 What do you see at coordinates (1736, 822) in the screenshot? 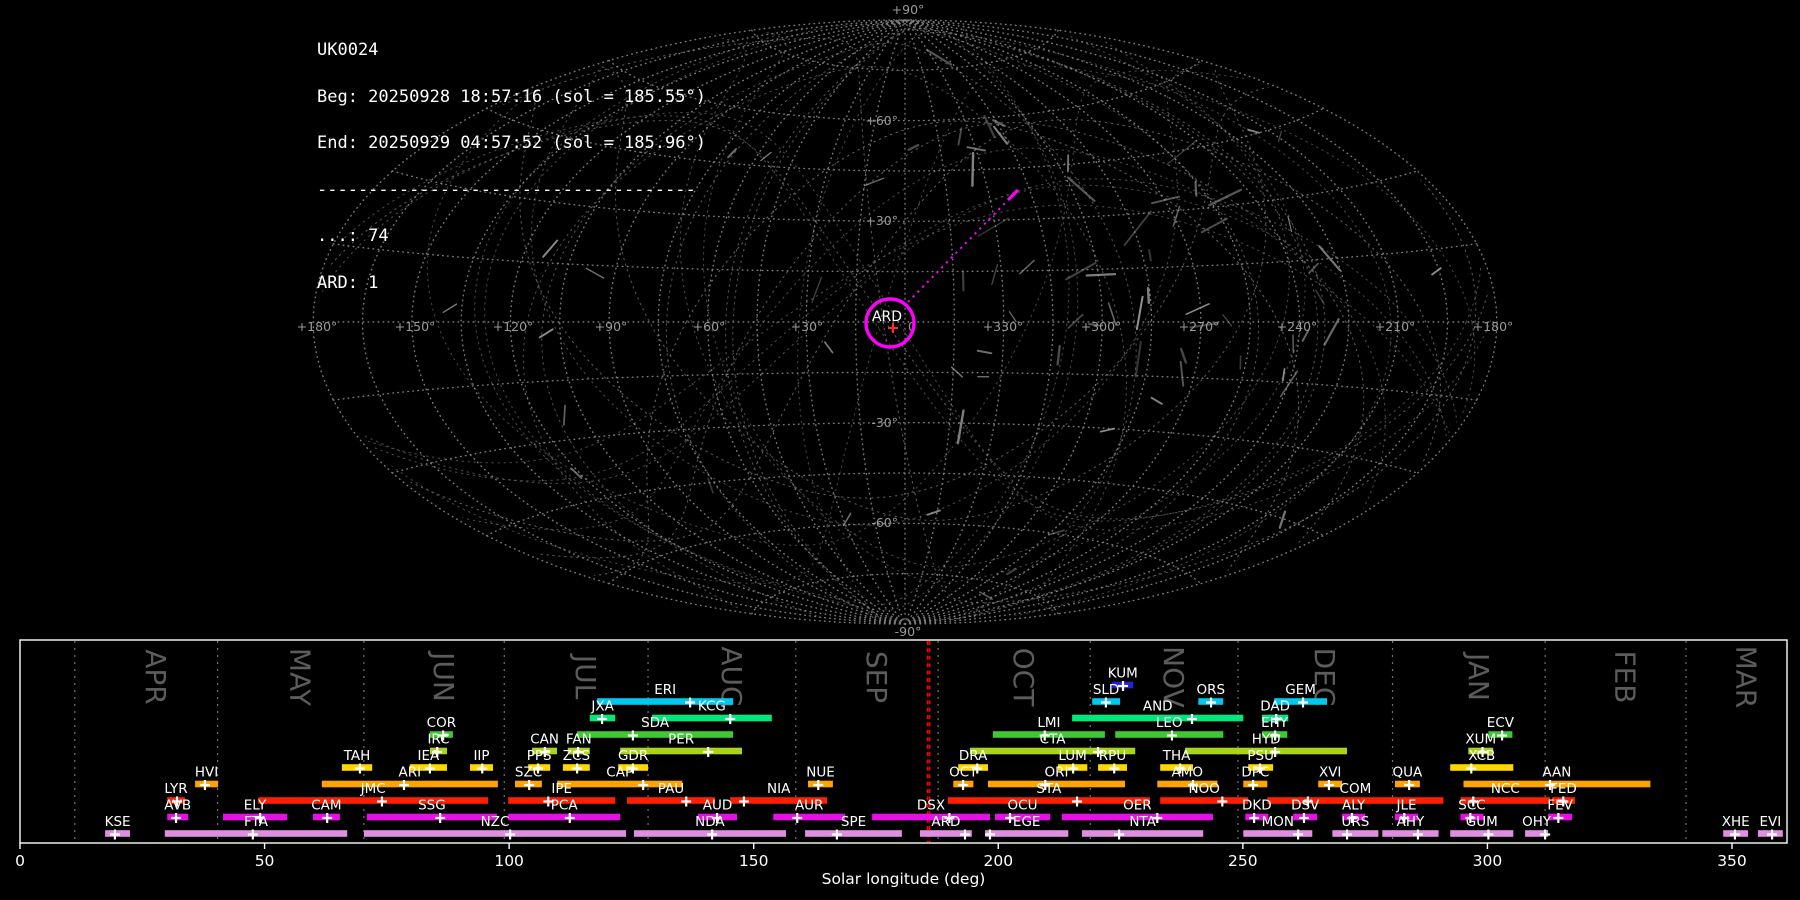
I see `shower-label-XHE: XHE` at bounding box center [1736, 822].